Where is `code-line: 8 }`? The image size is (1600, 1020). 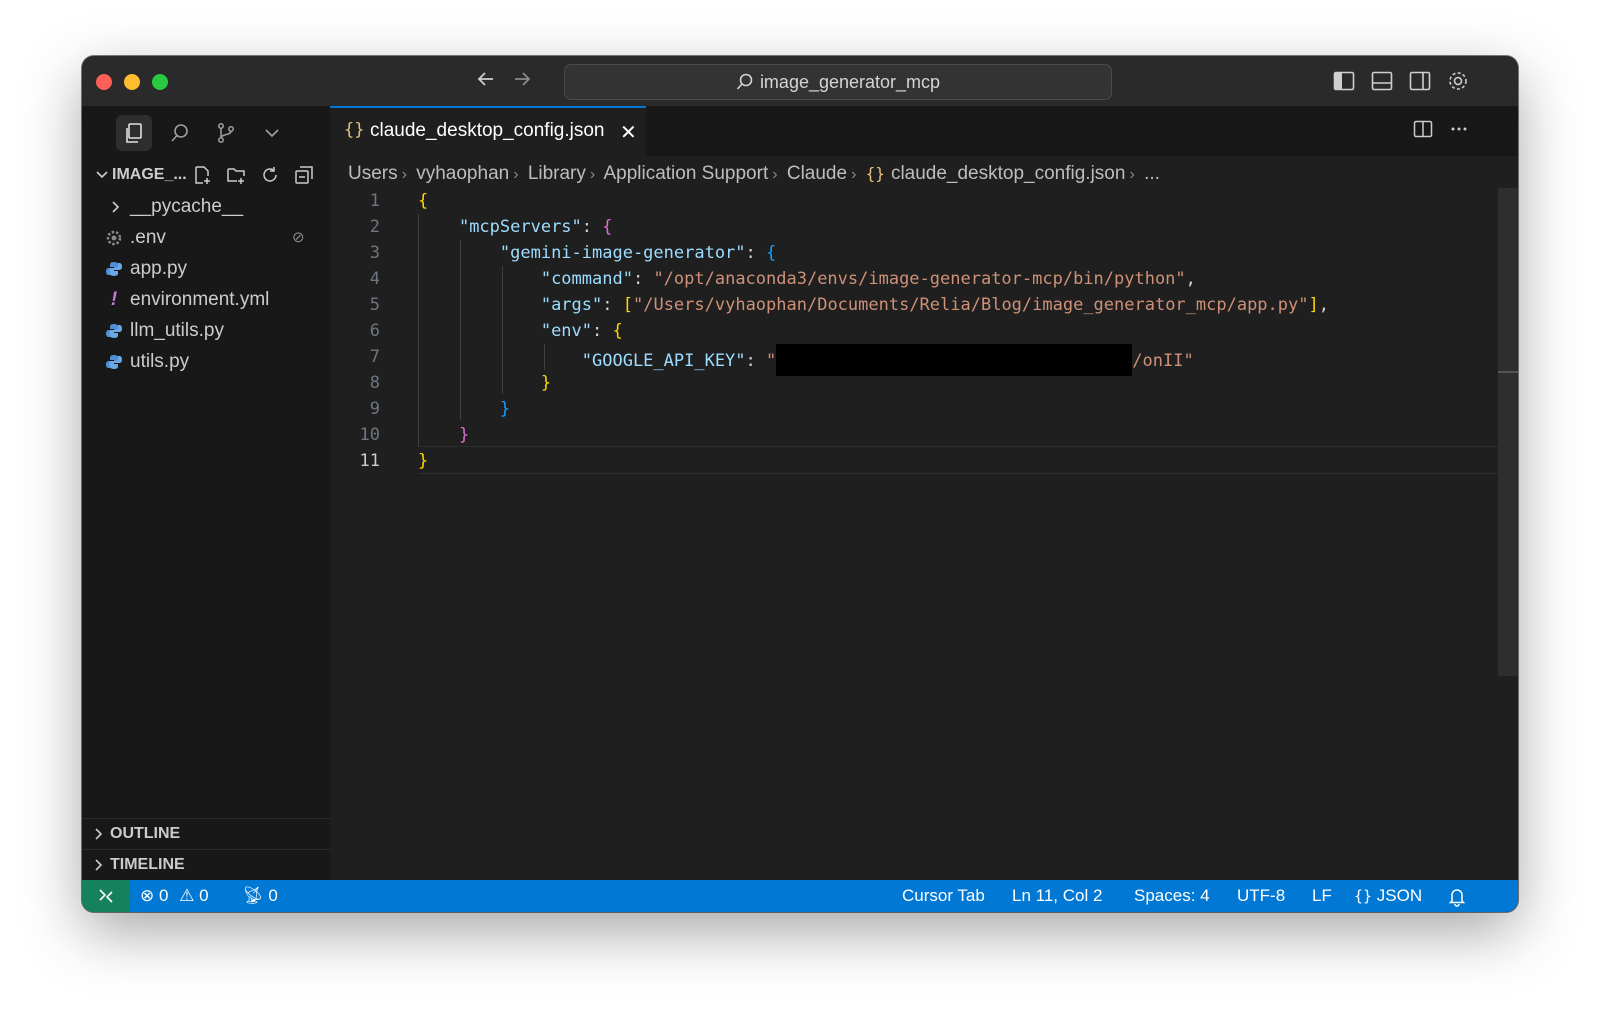
code-line: 8 } is located at coordinates (924, 383).